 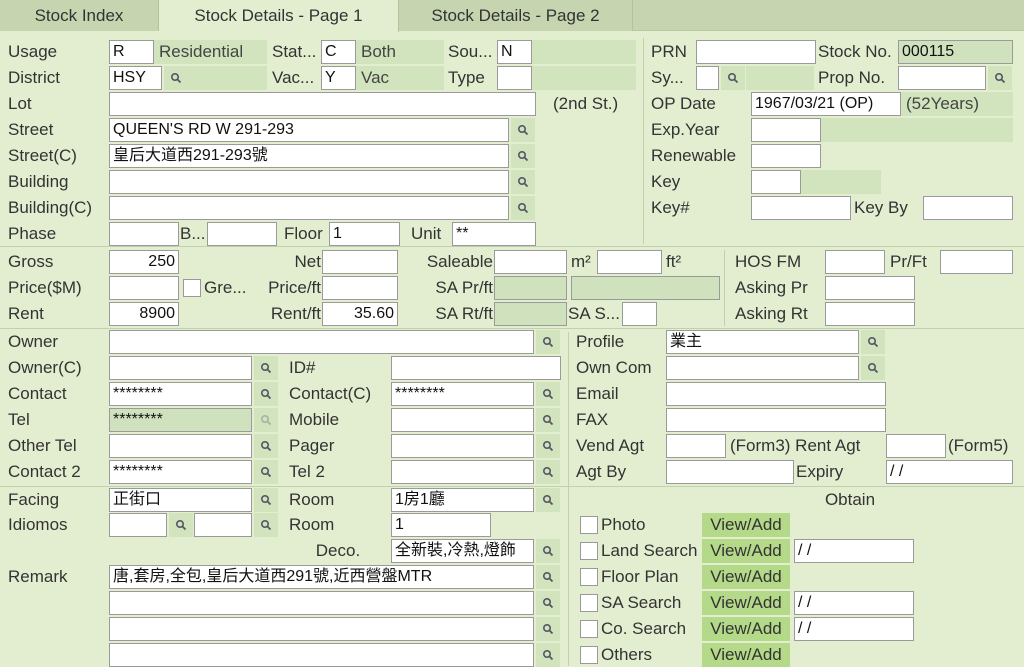 I want to click on key-input, so click(x=776, y=182).